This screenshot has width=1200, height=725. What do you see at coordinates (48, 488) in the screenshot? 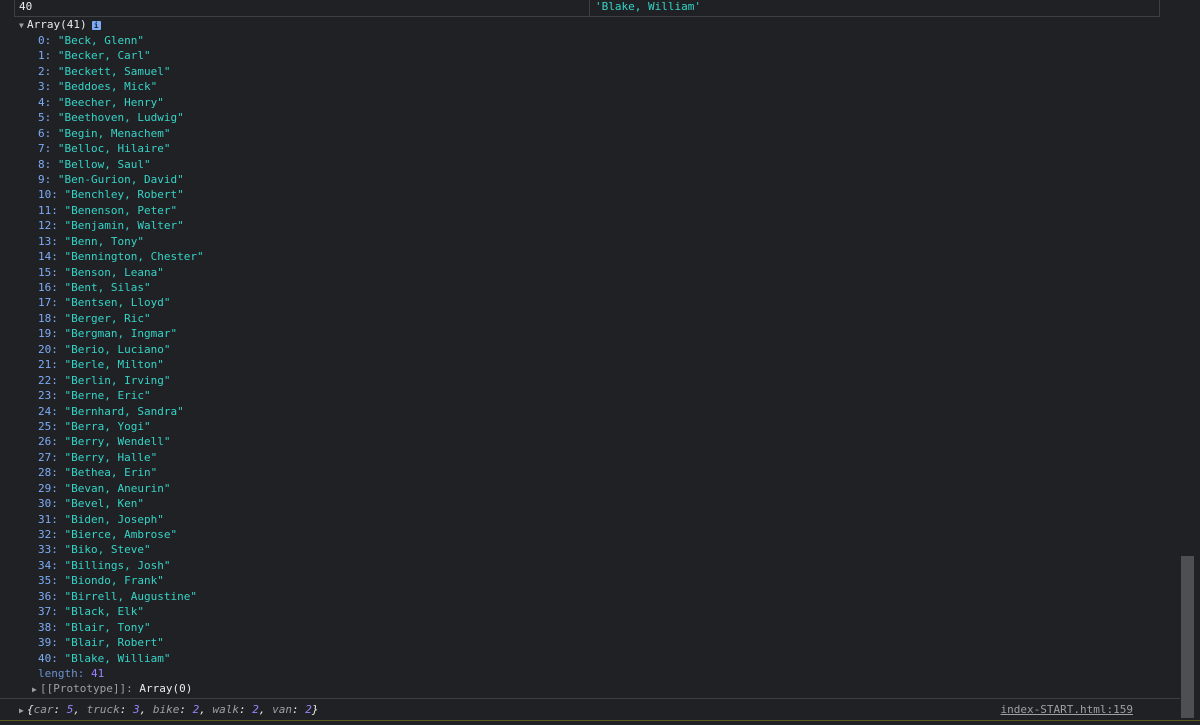
I see `item-index: 29:` at bounding box center [48, 488].